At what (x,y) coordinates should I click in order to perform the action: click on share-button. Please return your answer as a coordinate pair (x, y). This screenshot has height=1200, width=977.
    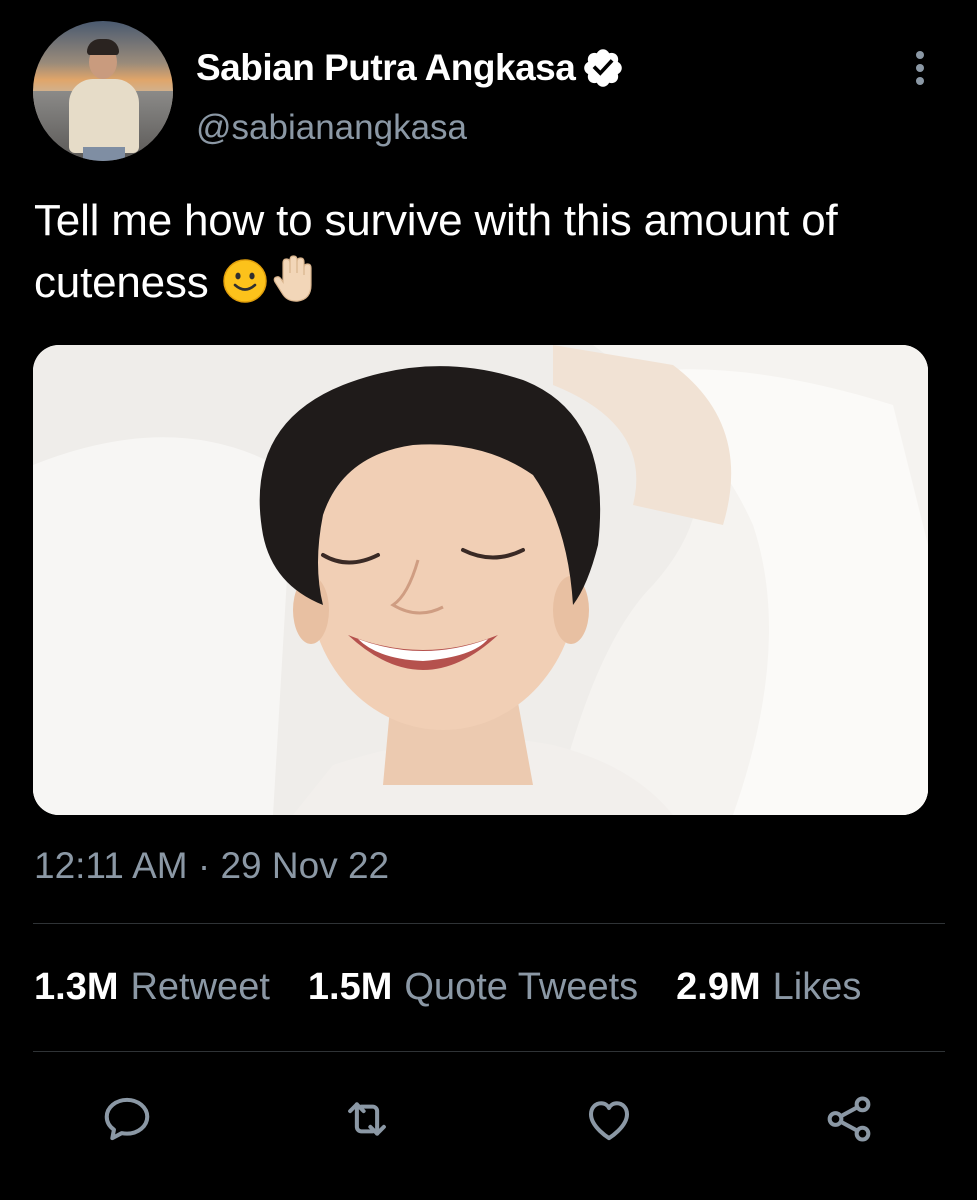
    Looking at the image, I should click on (849, 1119).